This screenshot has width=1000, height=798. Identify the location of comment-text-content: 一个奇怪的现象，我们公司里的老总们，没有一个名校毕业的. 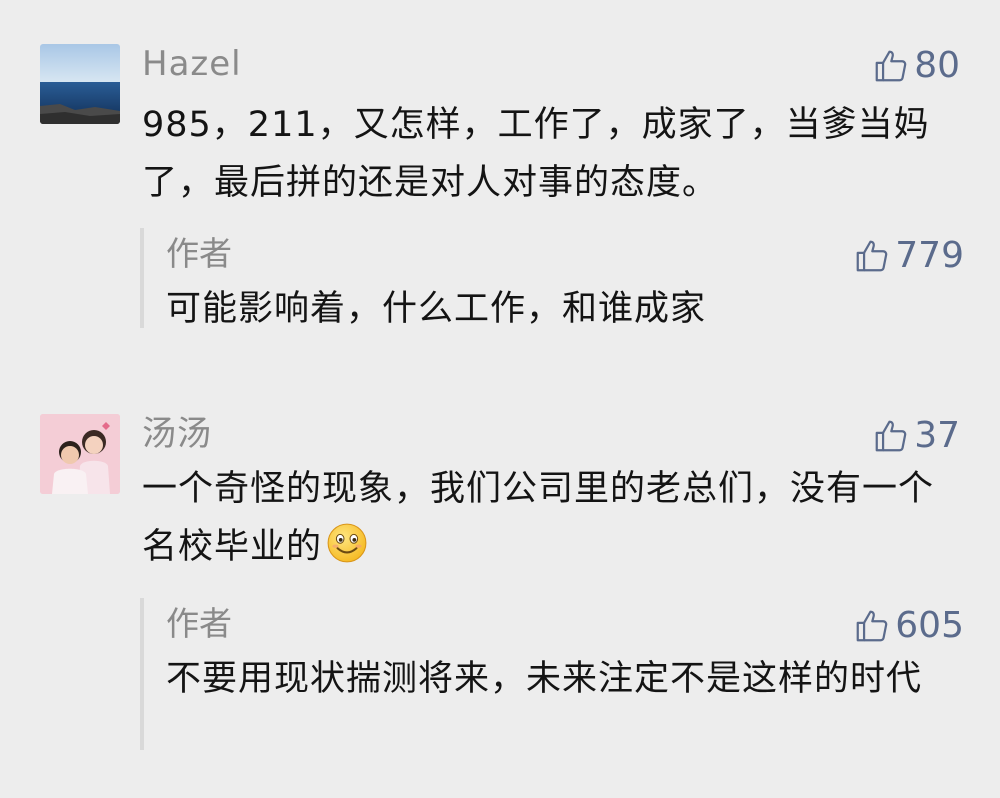
(538, 518).